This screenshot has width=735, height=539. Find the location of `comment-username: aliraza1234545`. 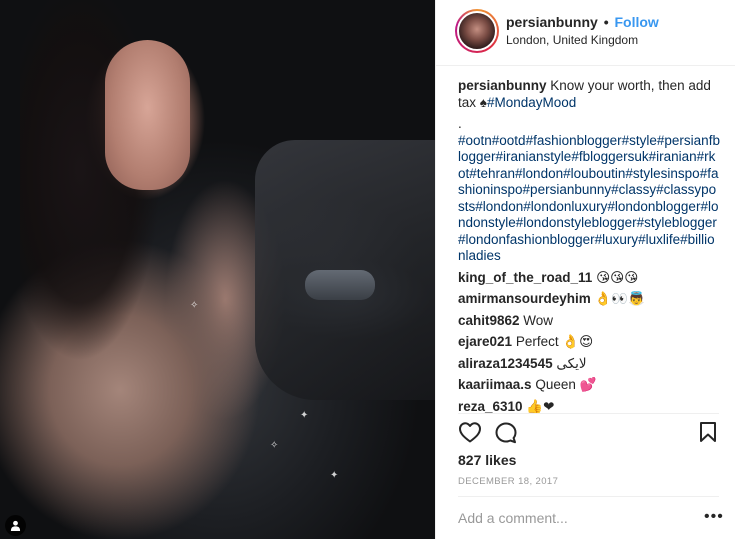

comment-username: aliraza1234545 is located at coordinates (505, 363).